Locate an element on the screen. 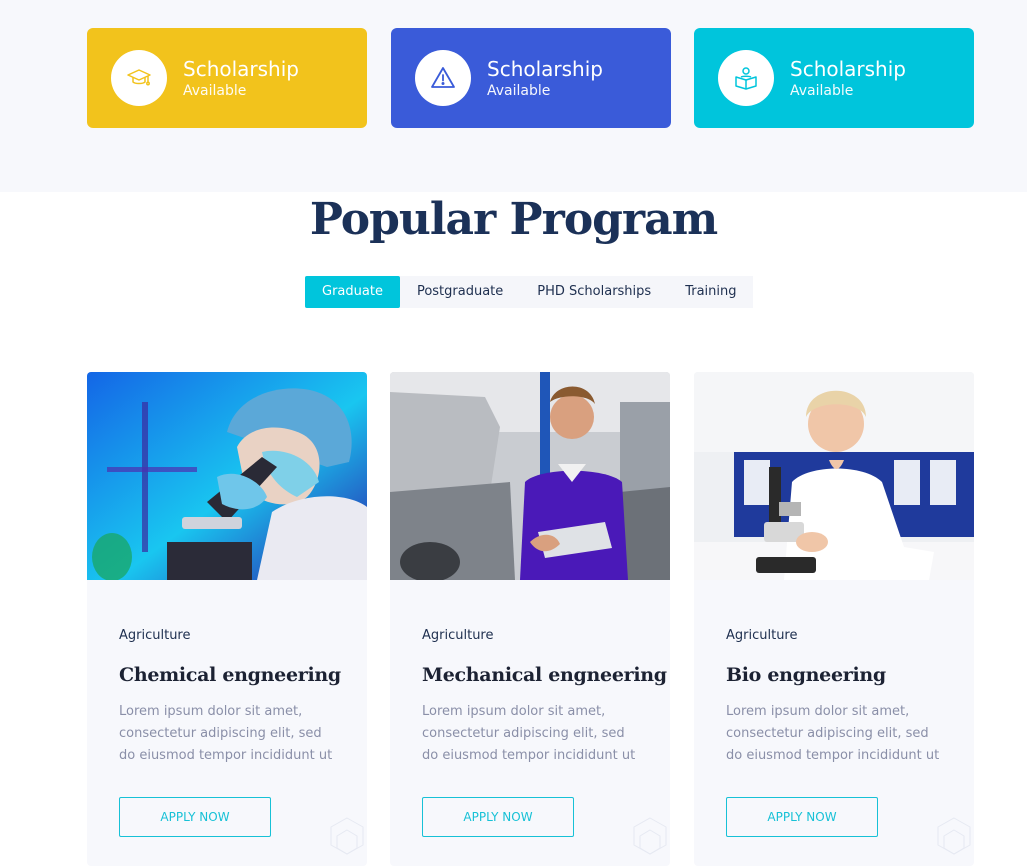  reading-person-icon is located at coordinates (746, 78).